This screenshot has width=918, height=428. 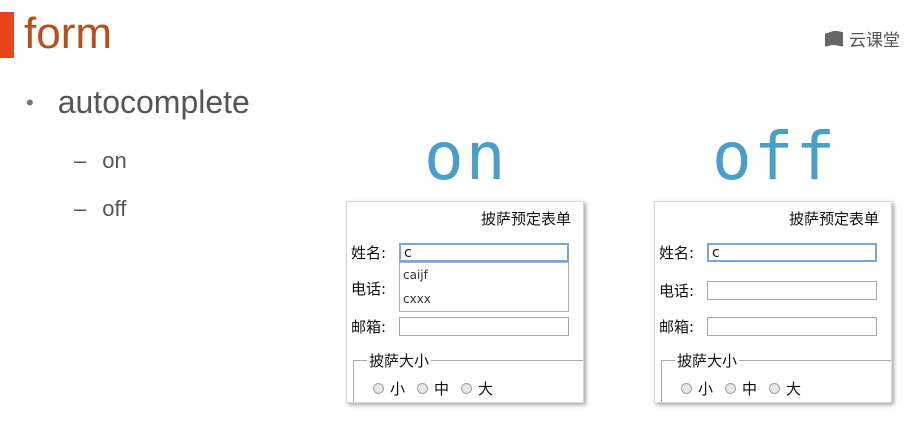 I want to click on big-label-off: off, so click(x=774, y=157).